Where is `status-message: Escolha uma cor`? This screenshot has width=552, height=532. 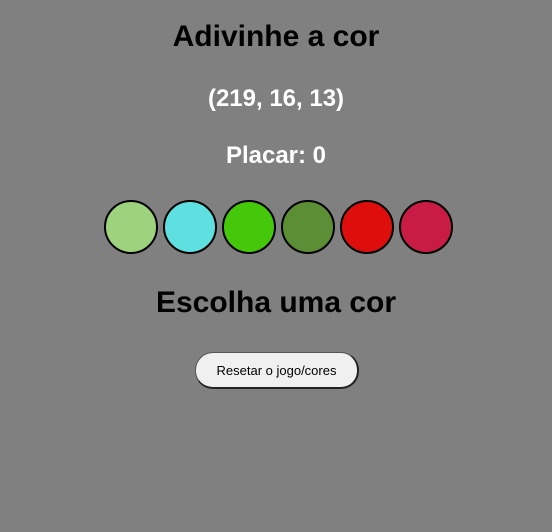
status-message: Escolha uma cor is located at coordinates (276, 302).